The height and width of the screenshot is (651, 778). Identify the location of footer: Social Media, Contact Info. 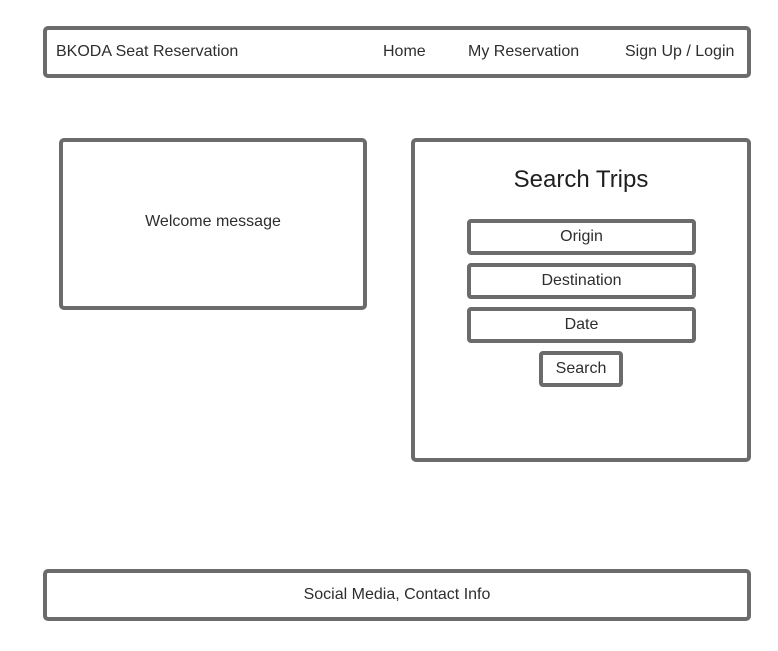
(397, 595).